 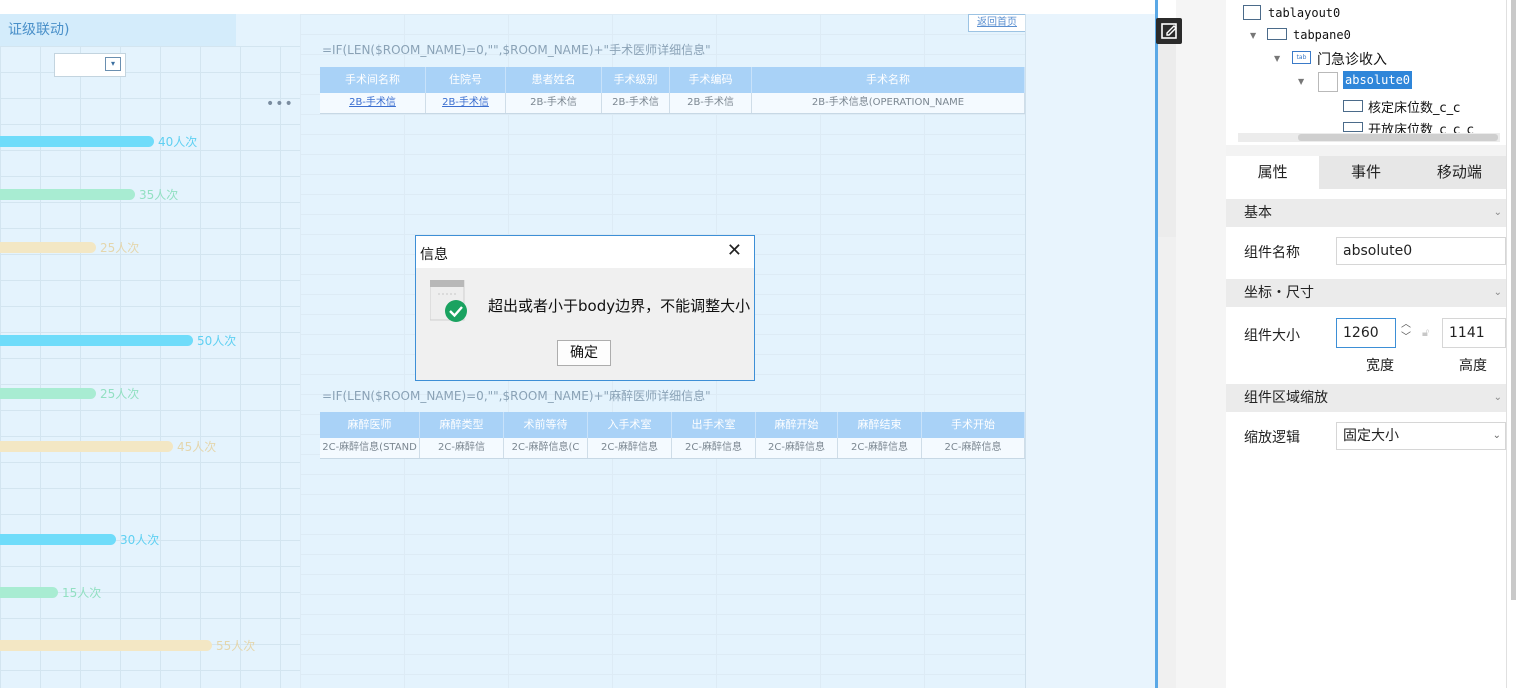 I want to click on tree-item-absolute0: absolute0, so click(x=1378, y=80).